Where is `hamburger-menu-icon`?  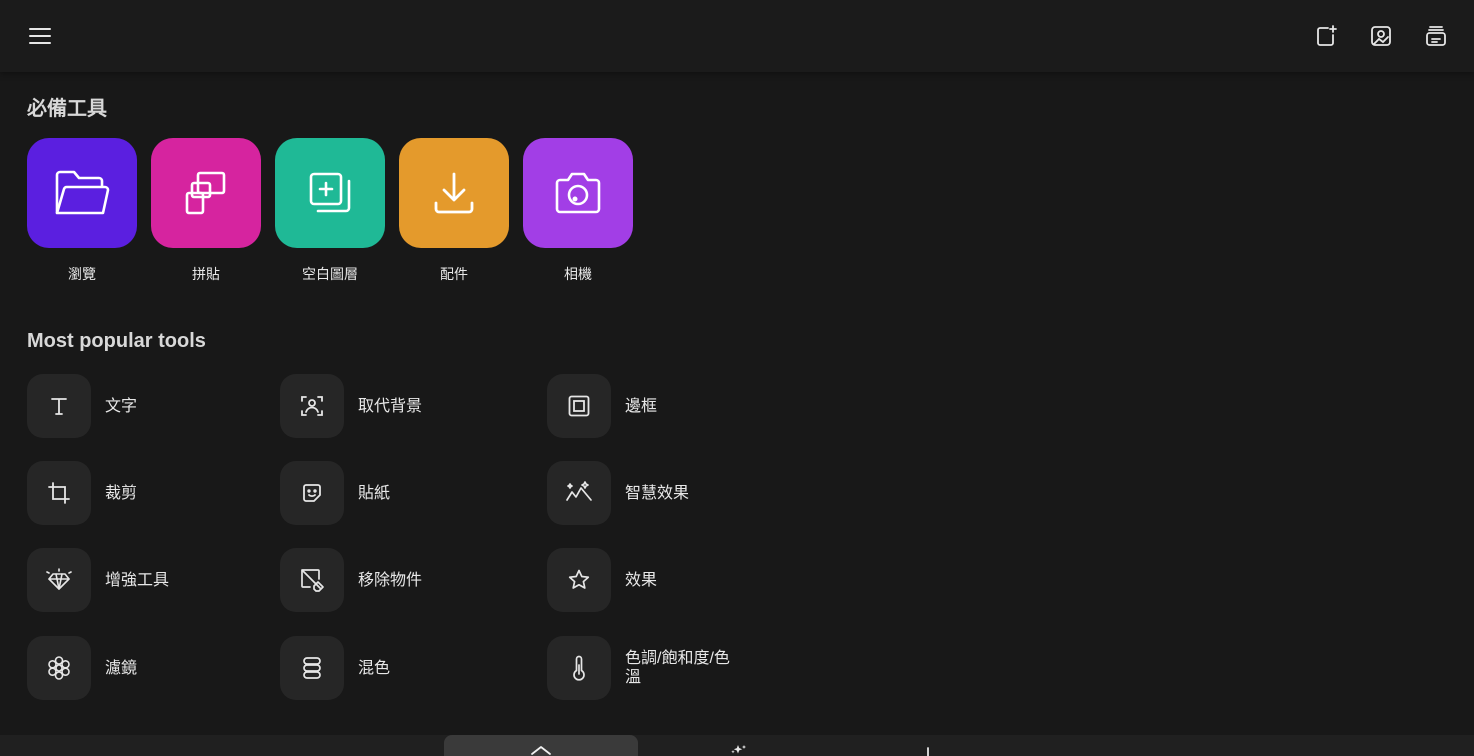 hamburger-menu-icon is located at coordinates (40, 36).